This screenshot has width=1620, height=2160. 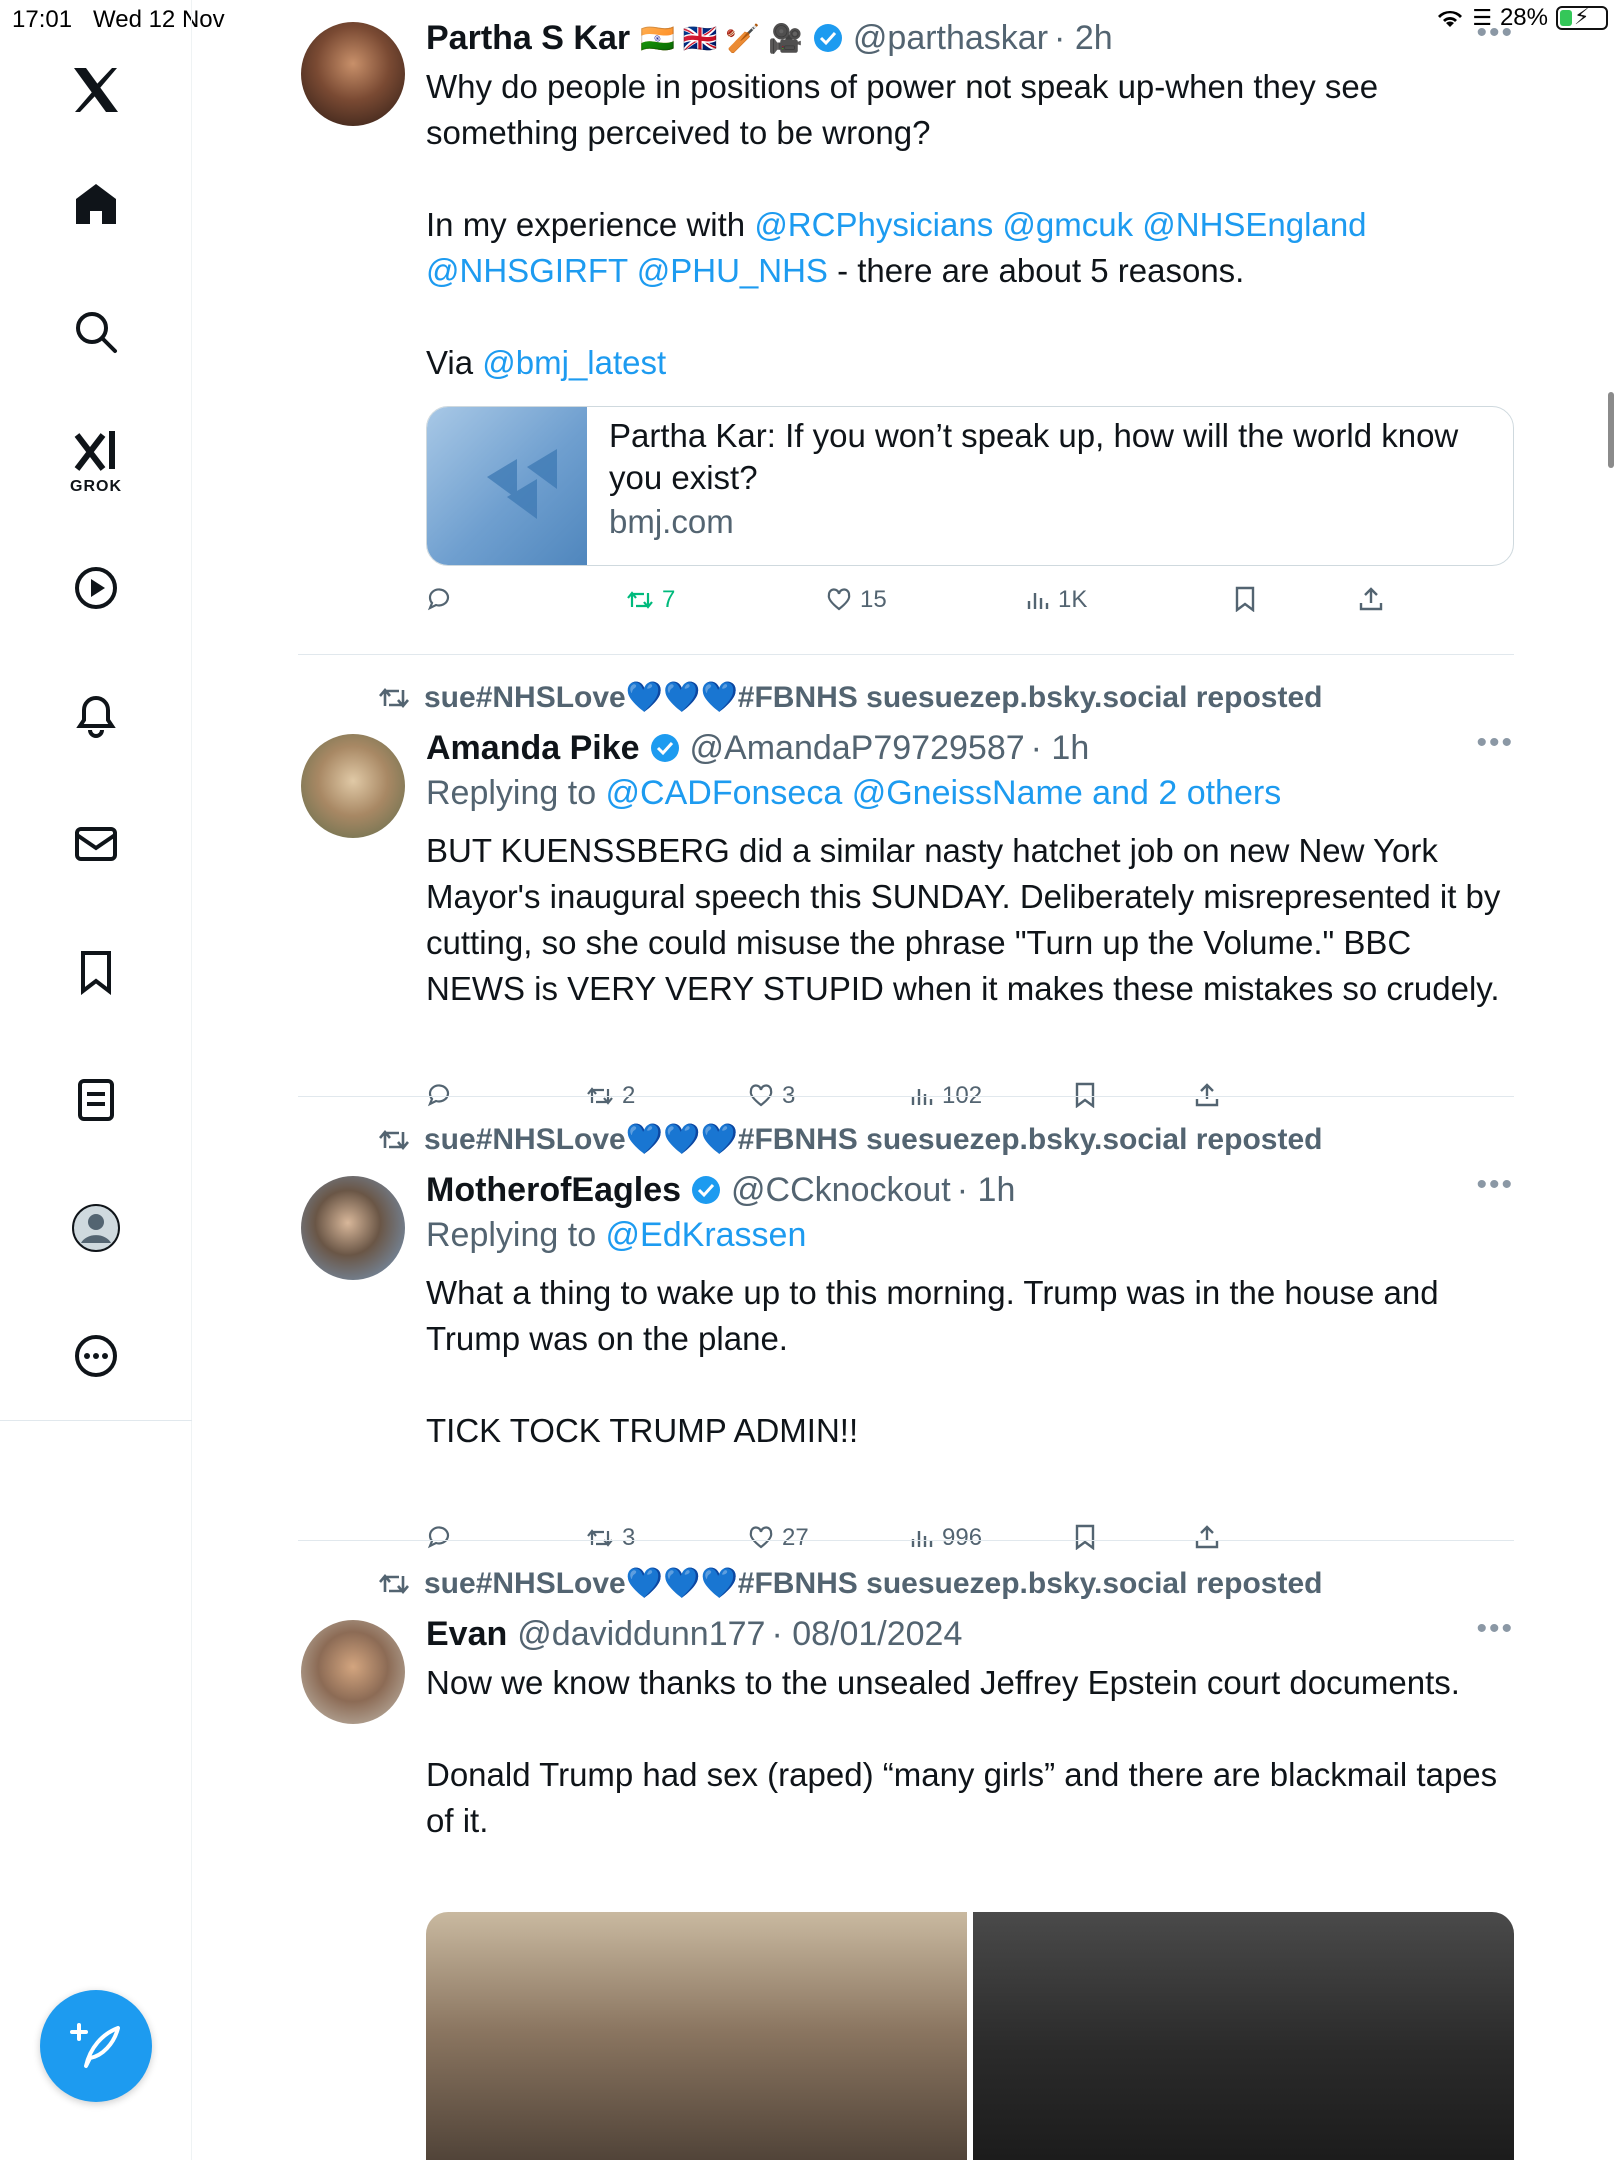 I want to click on tweet-time: · 08/01/2024, so click(x=866, y=1634).